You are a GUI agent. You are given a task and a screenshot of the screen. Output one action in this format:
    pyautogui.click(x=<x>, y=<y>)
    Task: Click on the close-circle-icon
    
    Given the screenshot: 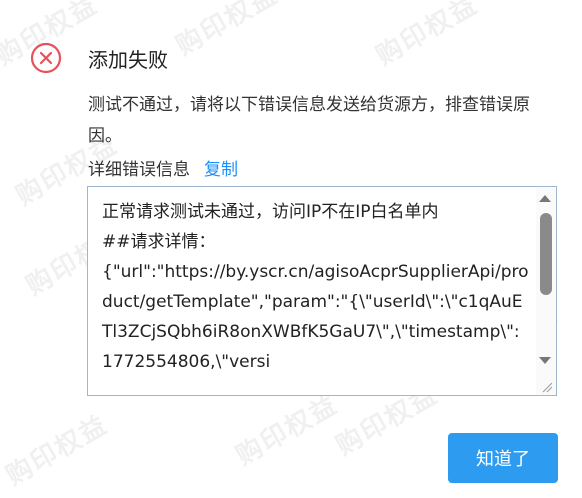 What is the action you would take?
    pyautogui.click(x=46, y=58)
    